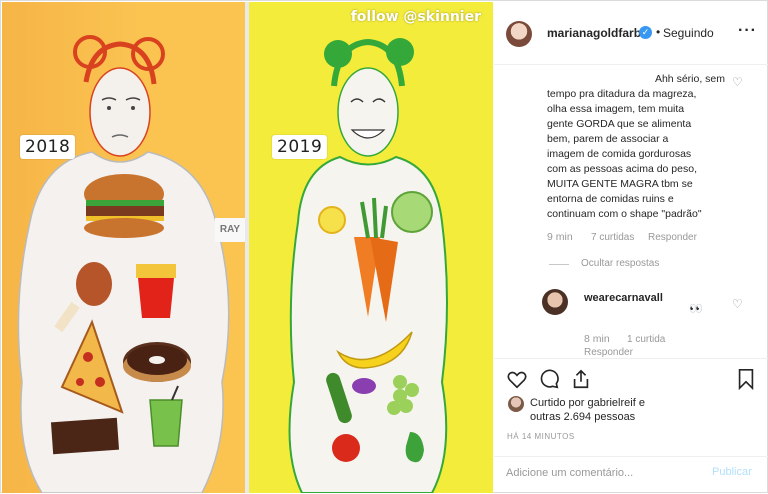  Describe the element at coordinates (737, 304) in the screenshot. I see `like-reply-heart-icon: ♡` at that location.